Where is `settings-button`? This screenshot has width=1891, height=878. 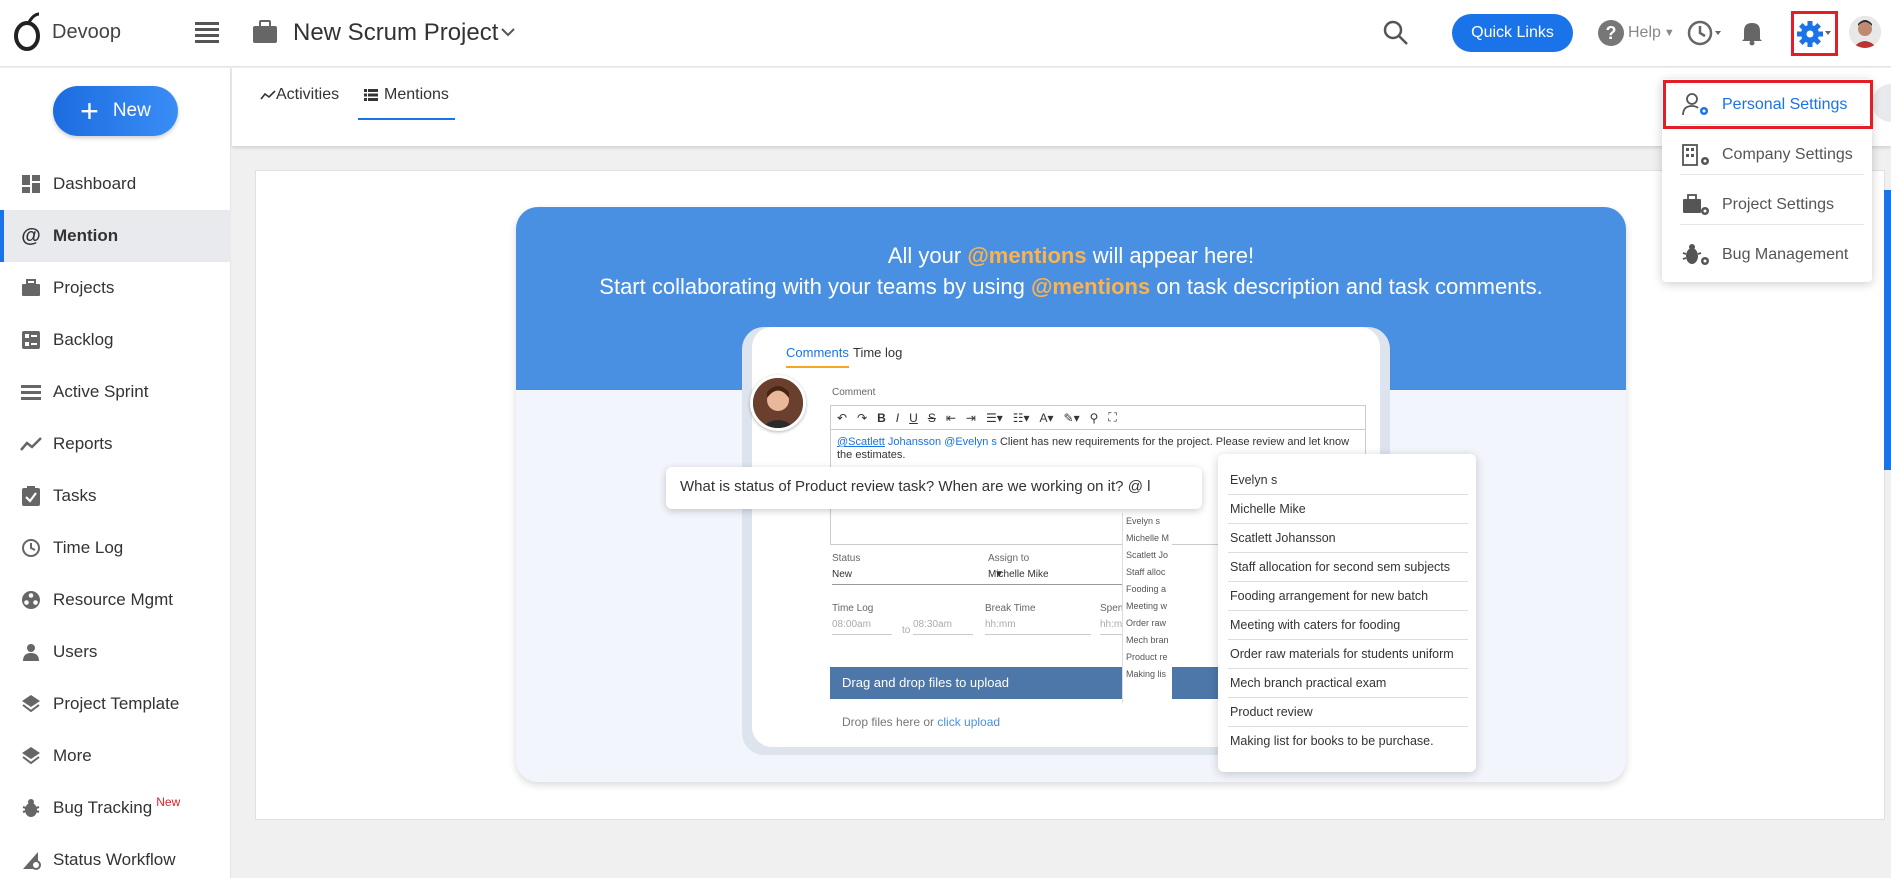
settings-button is located at coordinates (1814, 33).